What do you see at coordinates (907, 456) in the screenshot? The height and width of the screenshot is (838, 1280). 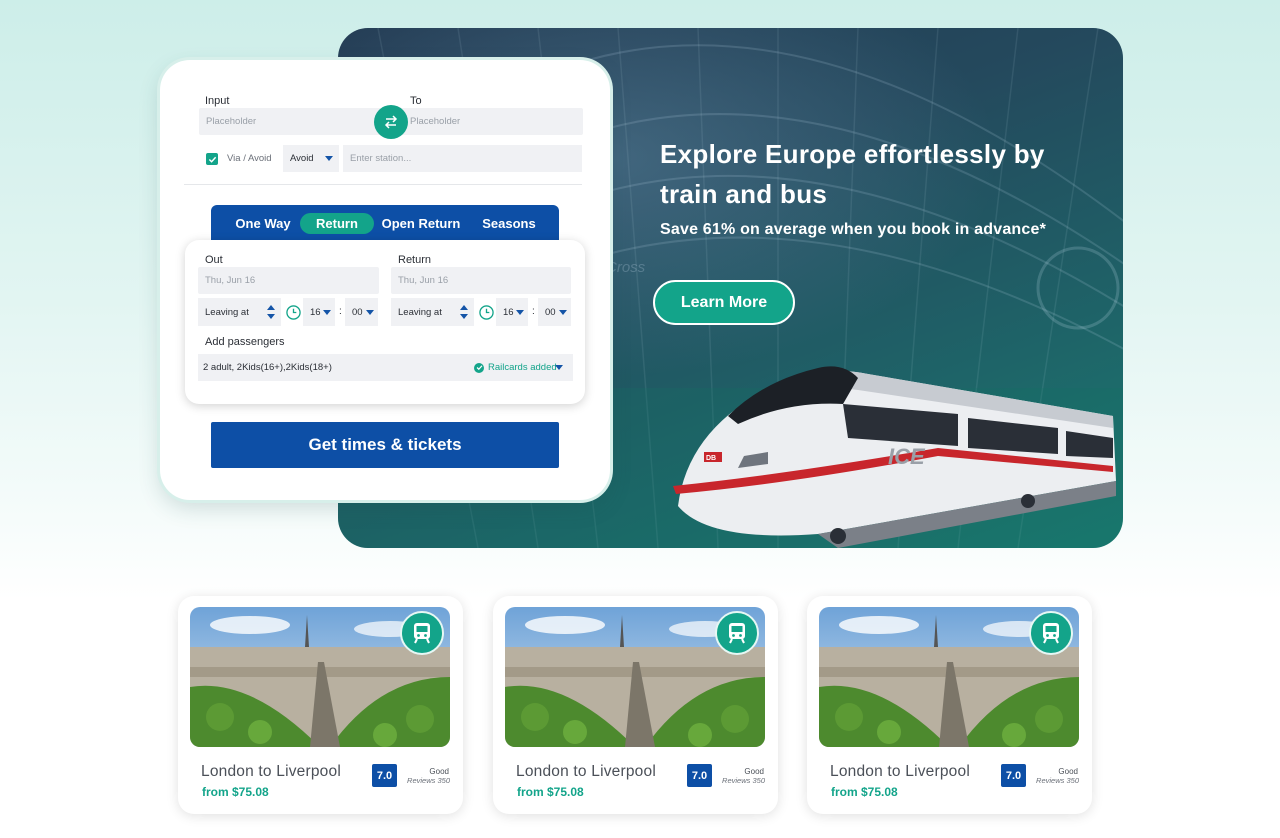 I see `svg-text: ICE` at bounding box center [907, 456].